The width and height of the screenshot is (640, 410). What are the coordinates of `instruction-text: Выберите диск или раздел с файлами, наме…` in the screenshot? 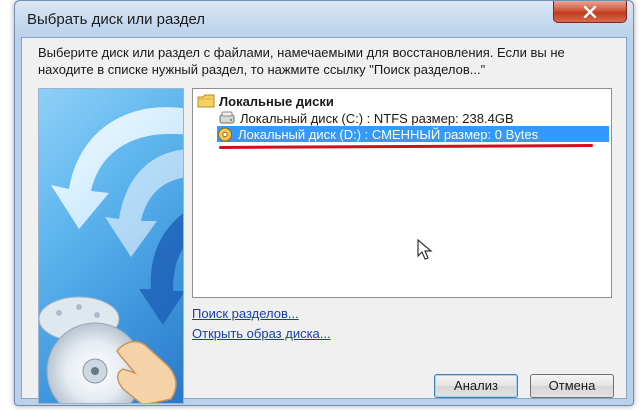 It's located at (301, 61).